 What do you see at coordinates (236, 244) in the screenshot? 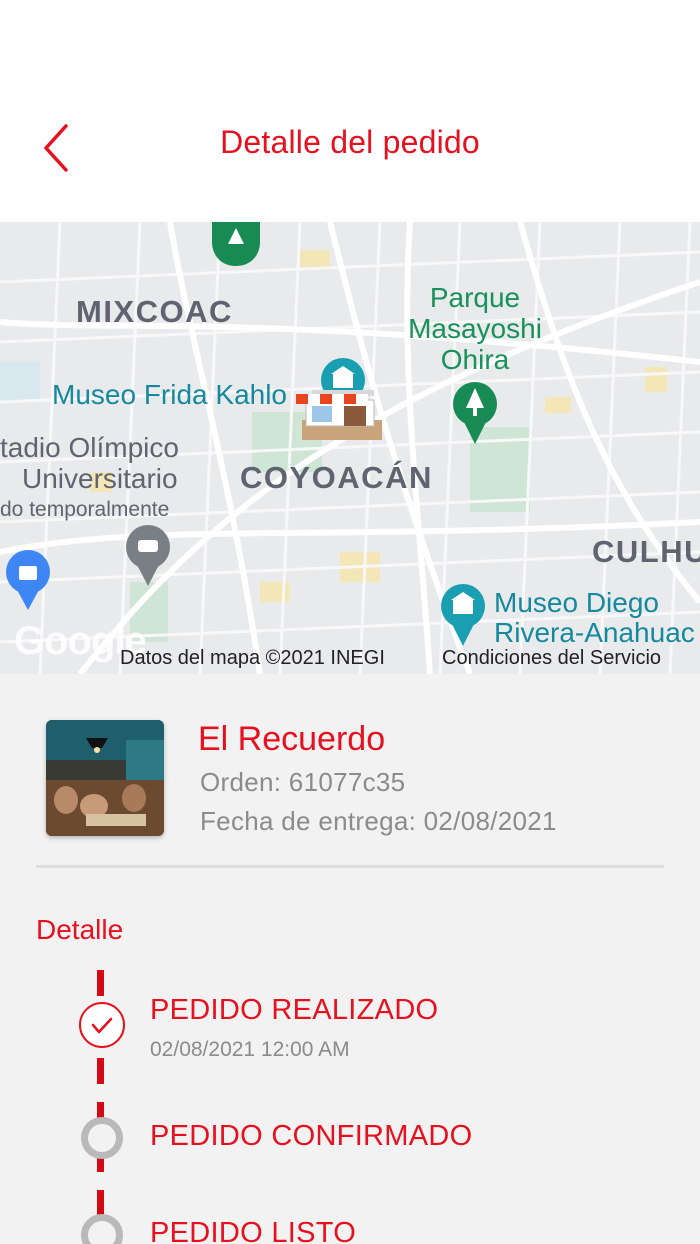
I see `park-pin-icon` at bounding box center [236, 244].